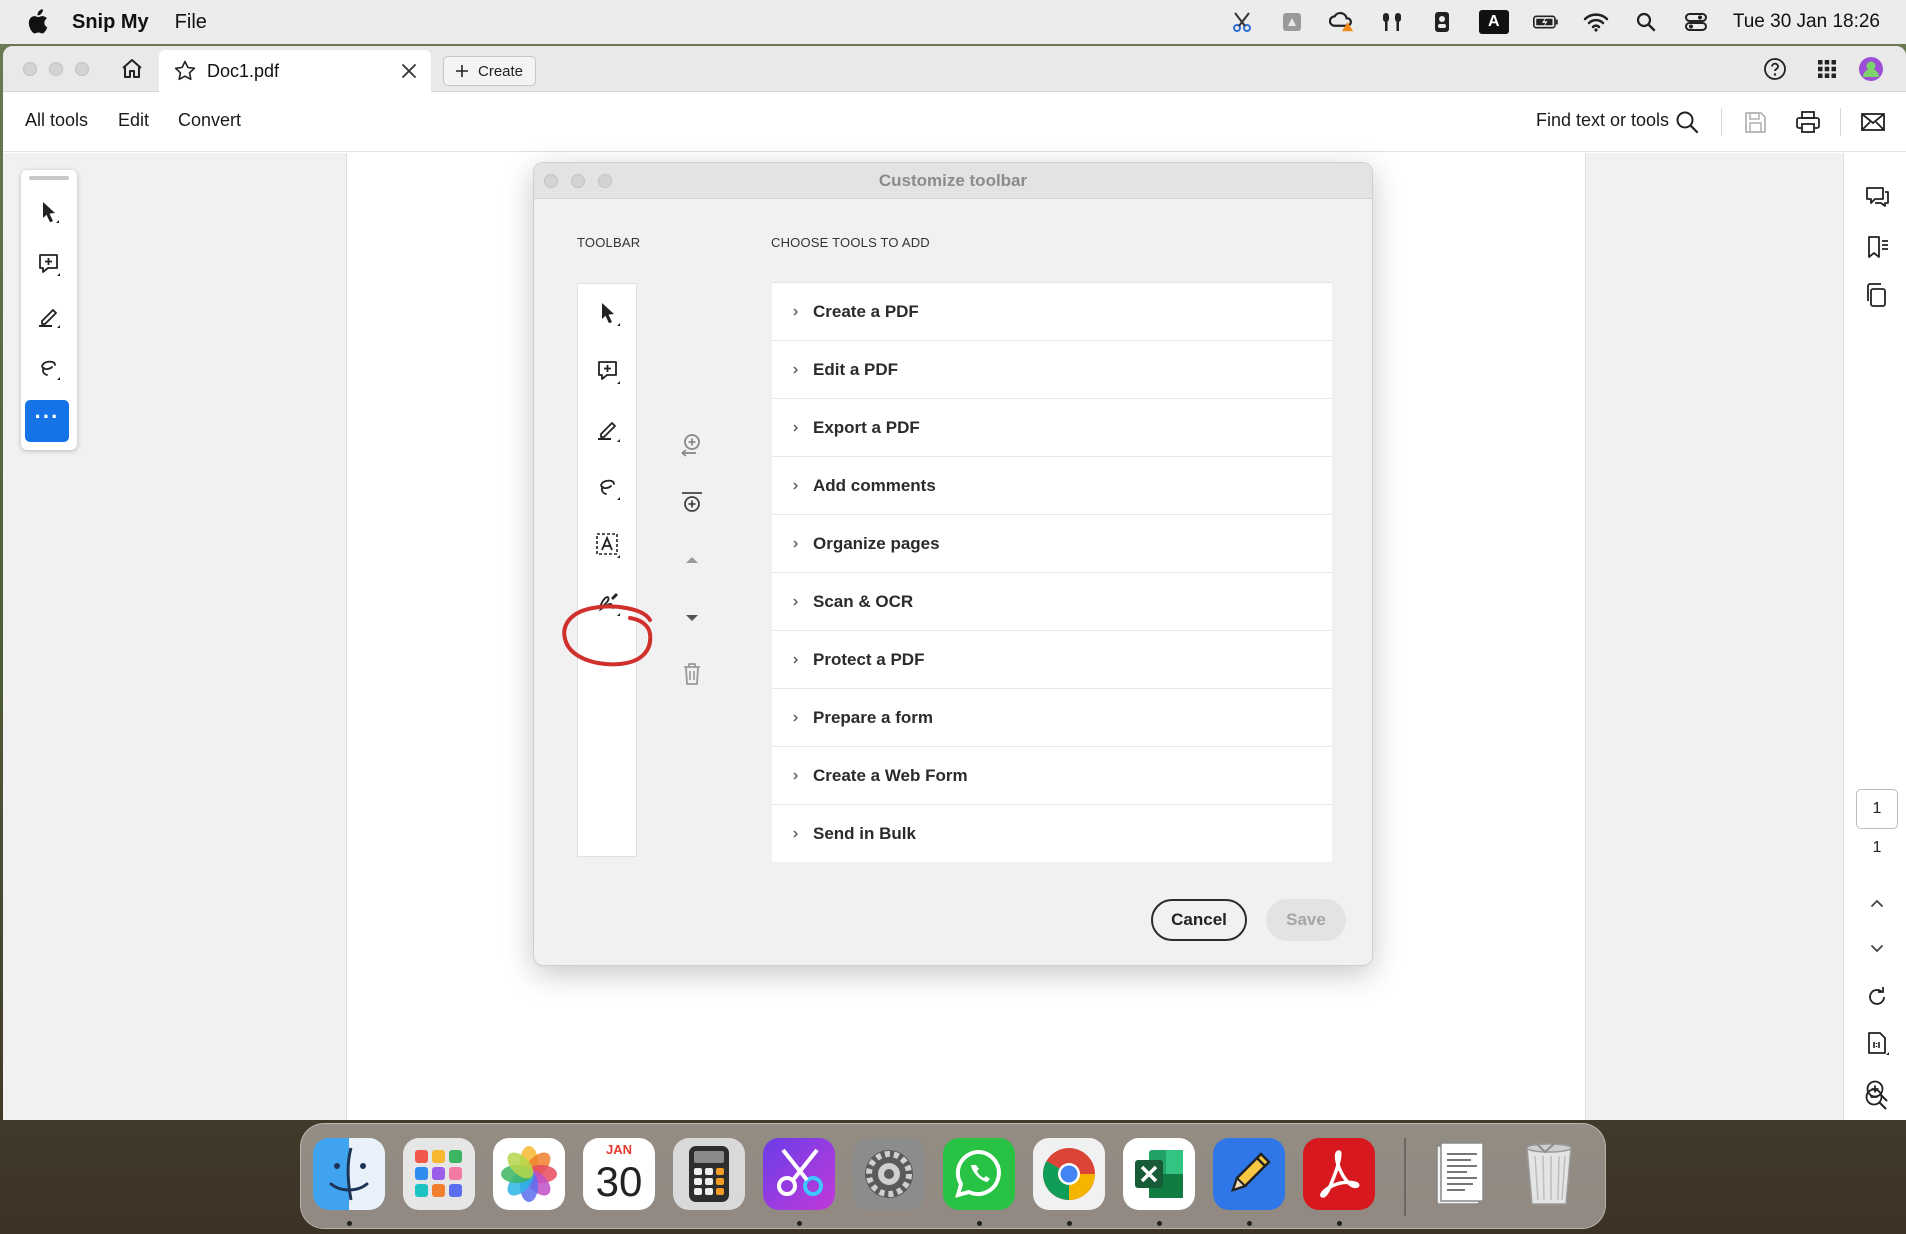 This screenshot has width=1906, height=1234. What do you see at coordinates (869, 659) in the screenshot?
I see `tool-category-label: Protect a PDF` at bounding box center [869, 659].